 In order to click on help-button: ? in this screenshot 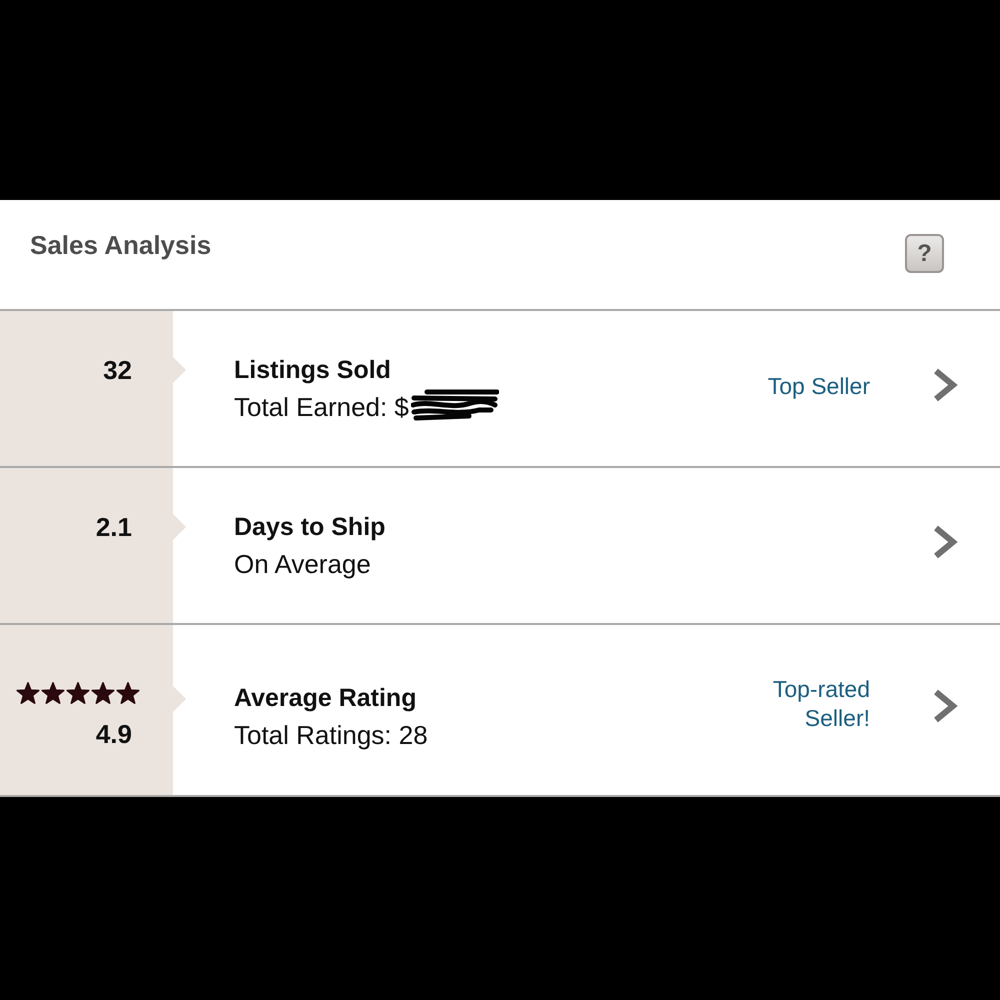, I will do `click(924, 253)`.